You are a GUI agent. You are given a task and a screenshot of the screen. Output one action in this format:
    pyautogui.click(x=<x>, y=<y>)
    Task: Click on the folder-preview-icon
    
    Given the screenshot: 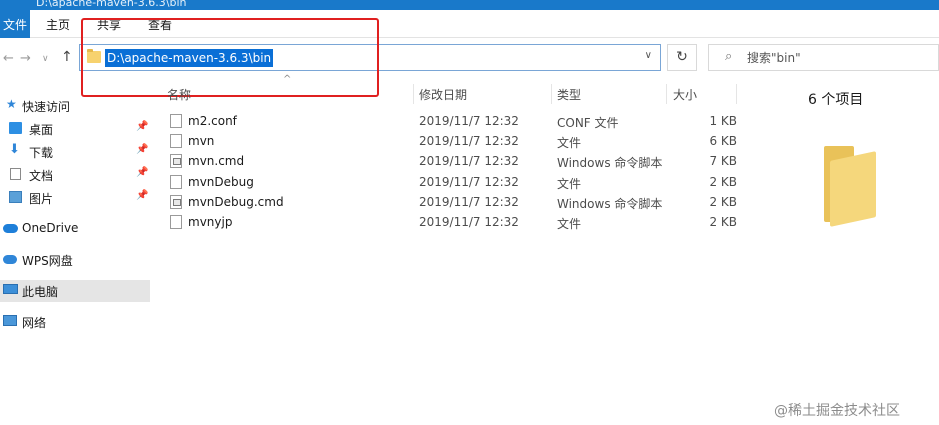 What is the action you would take?
    pyautogui.click(x=850, y=186)
    